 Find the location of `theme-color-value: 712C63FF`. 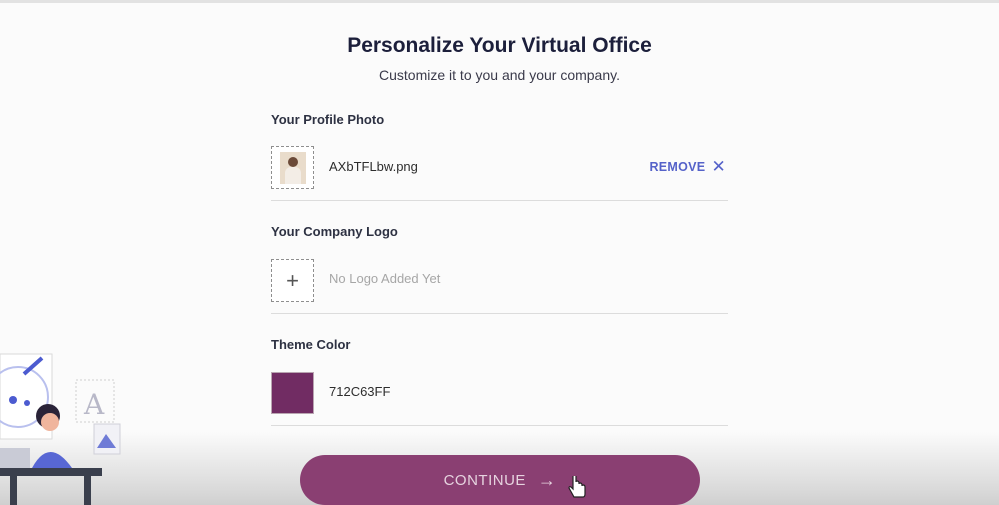

theme-color-value: 712C63FF is located at coordinates (359, 391).